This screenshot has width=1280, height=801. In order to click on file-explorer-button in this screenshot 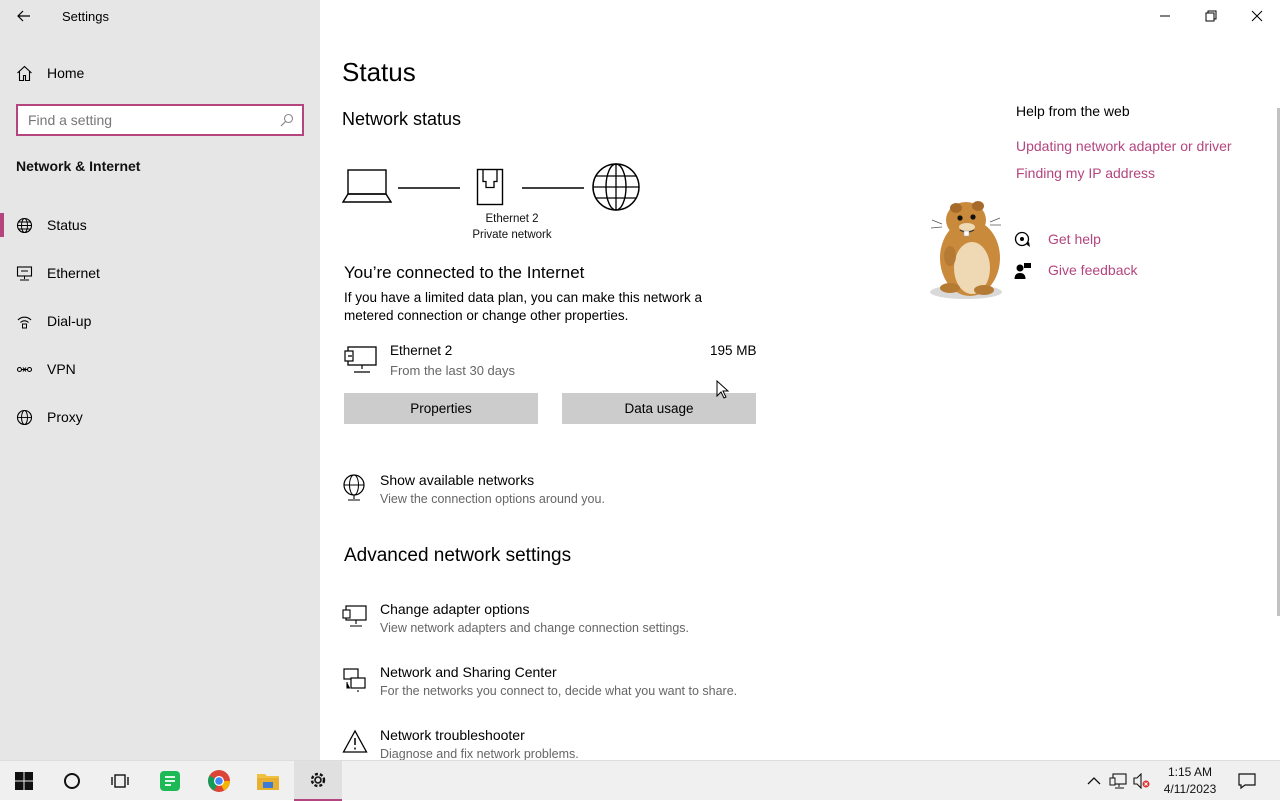, I will do `click(268, 781)`.